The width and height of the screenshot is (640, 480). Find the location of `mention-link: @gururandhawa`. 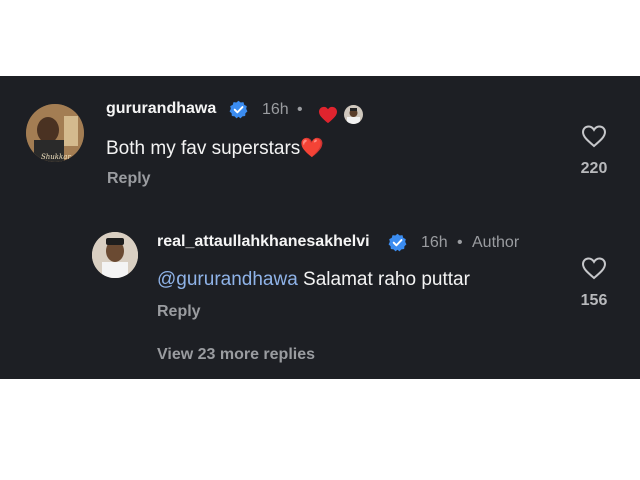

mention-link: @gururandhawa is located at coordinates (227, 279).